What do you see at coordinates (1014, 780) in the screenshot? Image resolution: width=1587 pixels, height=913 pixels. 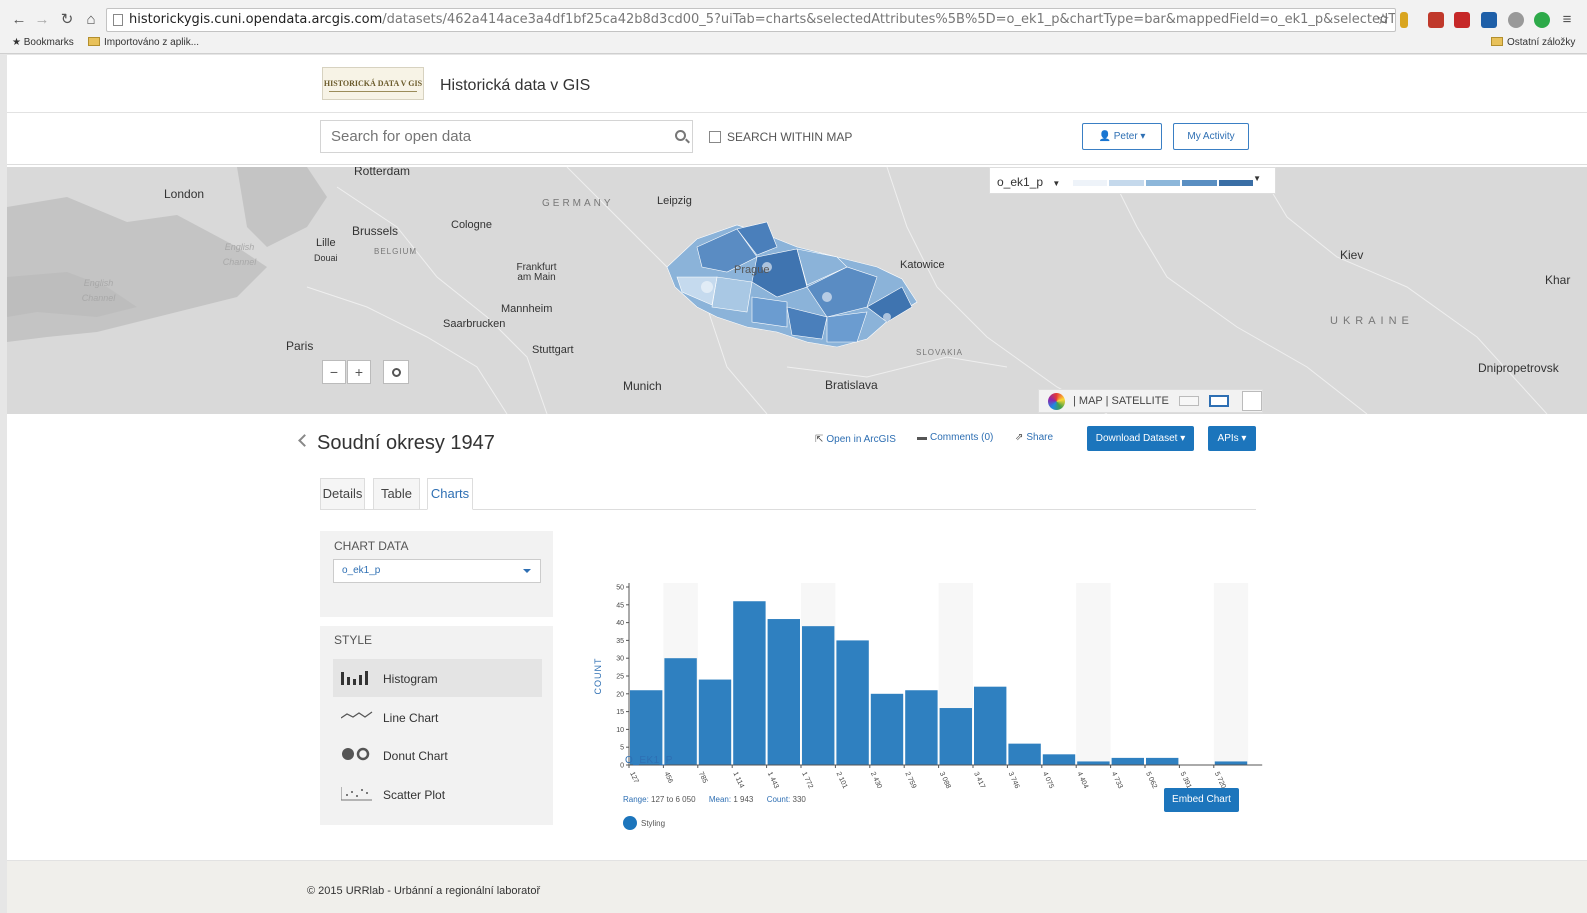 I see `x-tick-label: 3 746` at bounding box center [1014, 780].